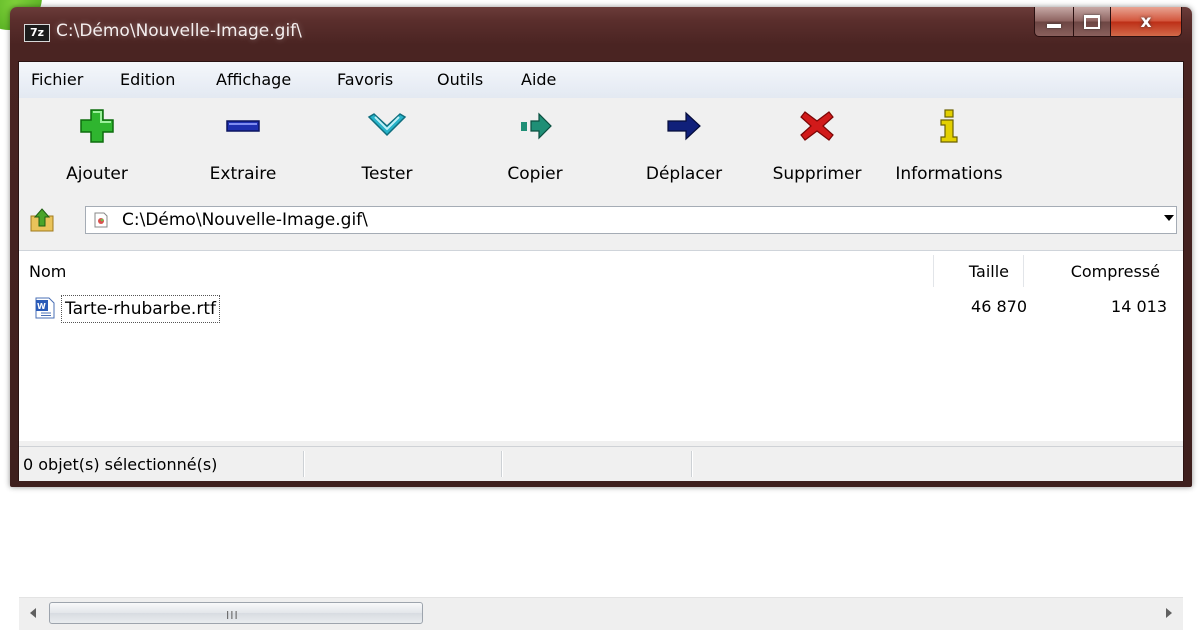  Describe the element at coordinates (535, 174) in the screenshot. I see `copy-label: Copier` at that location.